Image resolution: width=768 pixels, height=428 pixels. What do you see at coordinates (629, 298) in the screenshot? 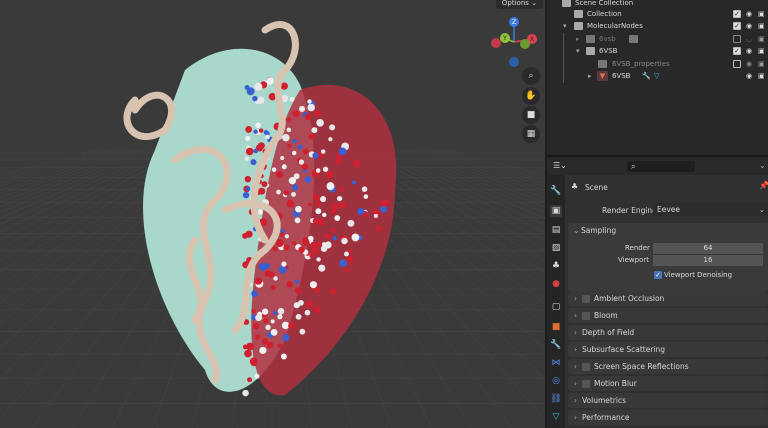
I see `subpanel-label: Ambient Occlusion` at bounding box center [629, 298].